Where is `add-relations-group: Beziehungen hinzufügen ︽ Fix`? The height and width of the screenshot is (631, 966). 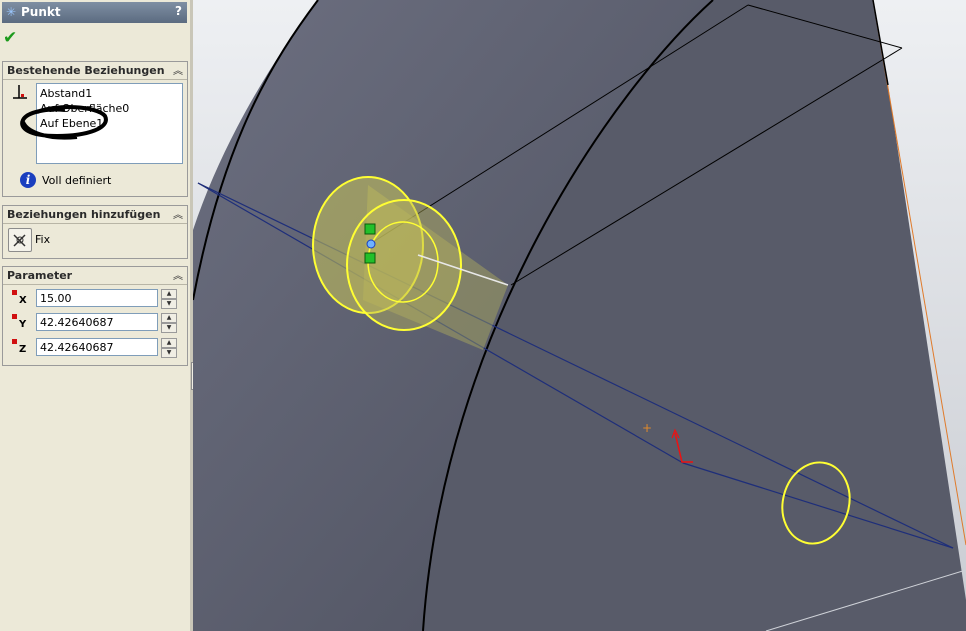
add-relations-group: Beziehungen hinzufügen ︽ Fix is located at coordinates (95, 232).